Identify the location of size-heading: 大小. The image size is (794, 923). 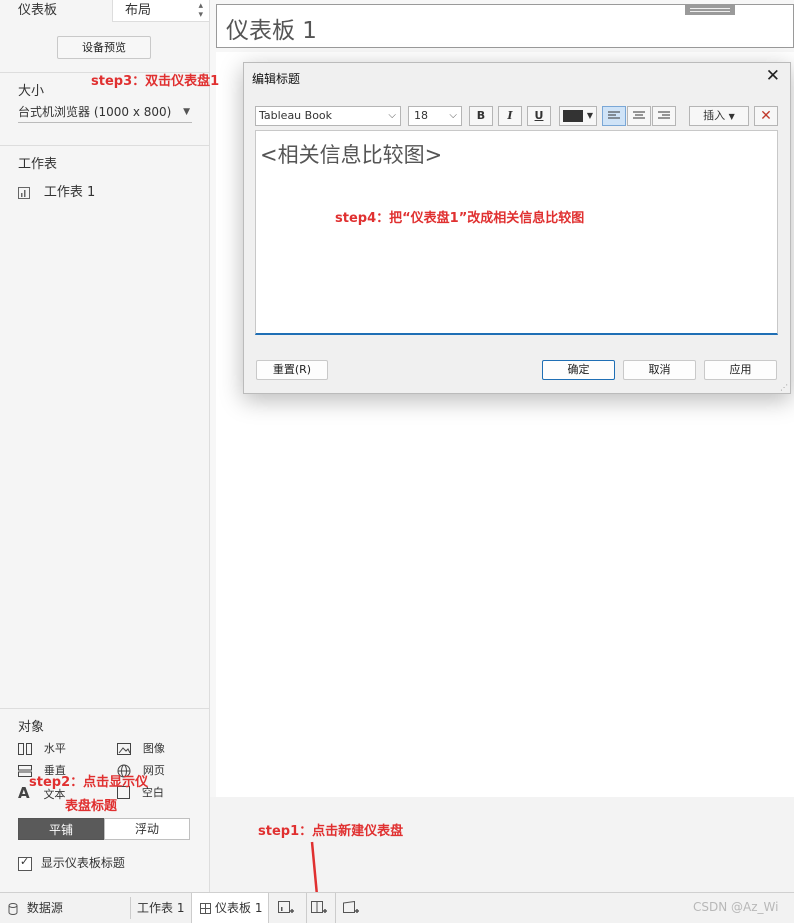
(31, 91).